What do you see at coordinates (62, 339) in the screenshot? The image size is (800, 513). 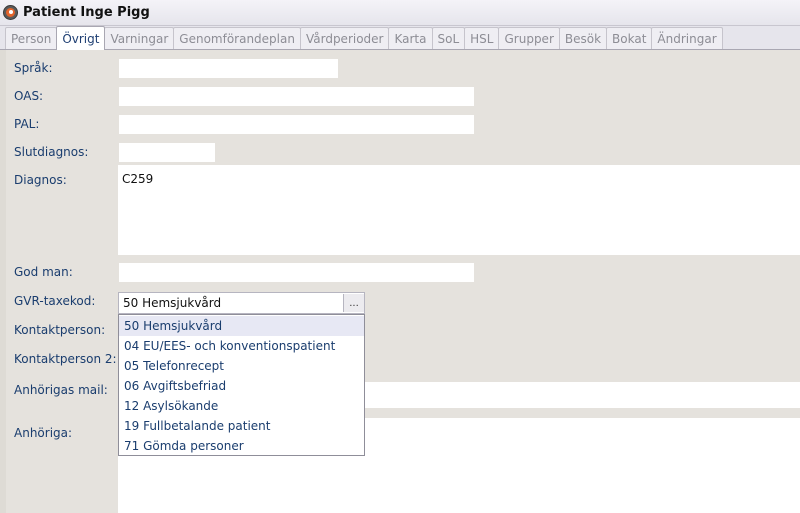 I see `form-panel-left` at bounding box center [62, 339].